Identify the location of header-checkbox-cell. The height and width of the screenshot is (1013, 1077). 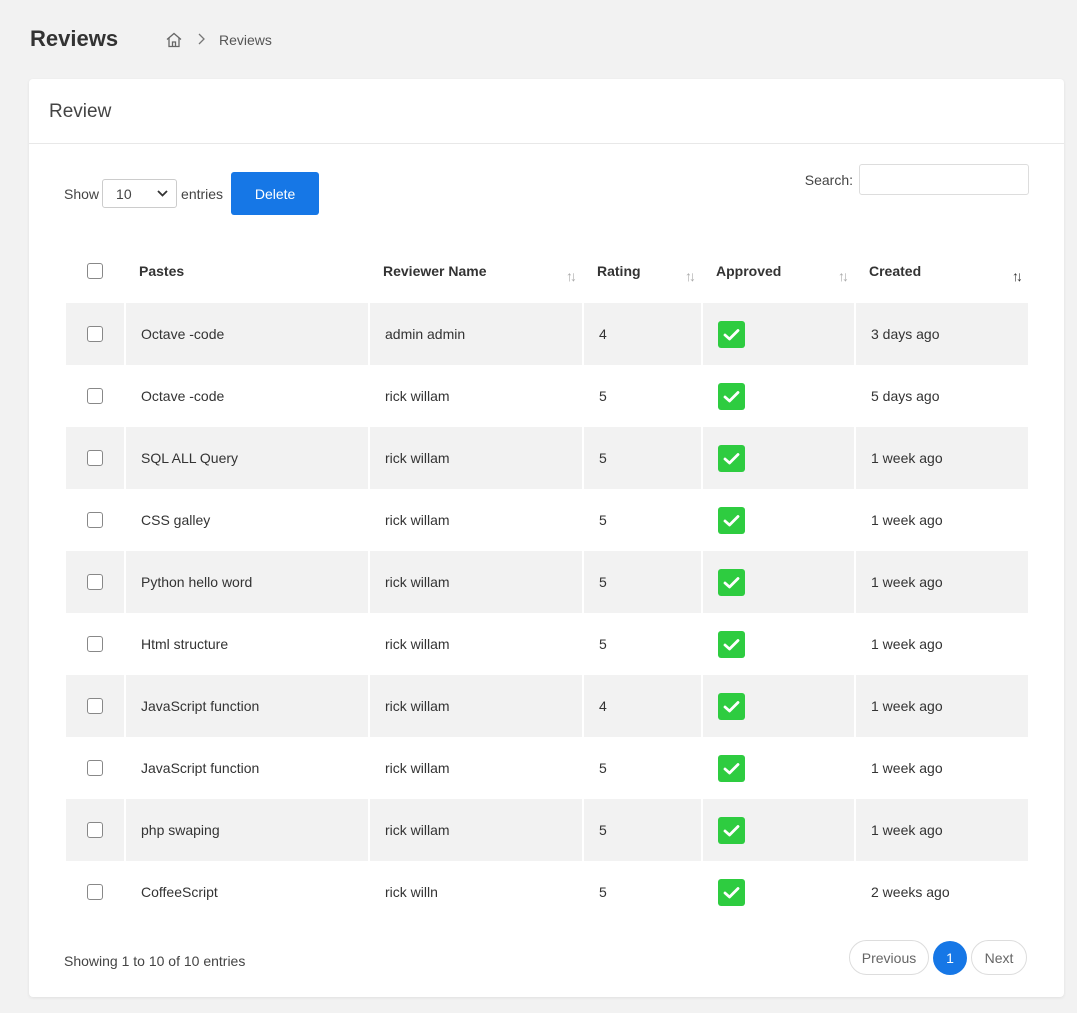
(95, 271).